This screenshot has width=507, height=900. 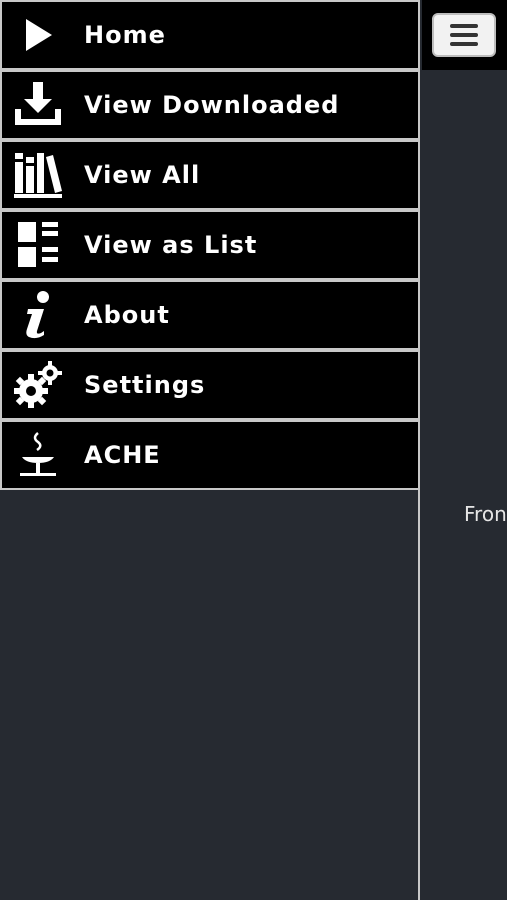 I want to click on main-content-text: Fron, so click(x=485, y=514).